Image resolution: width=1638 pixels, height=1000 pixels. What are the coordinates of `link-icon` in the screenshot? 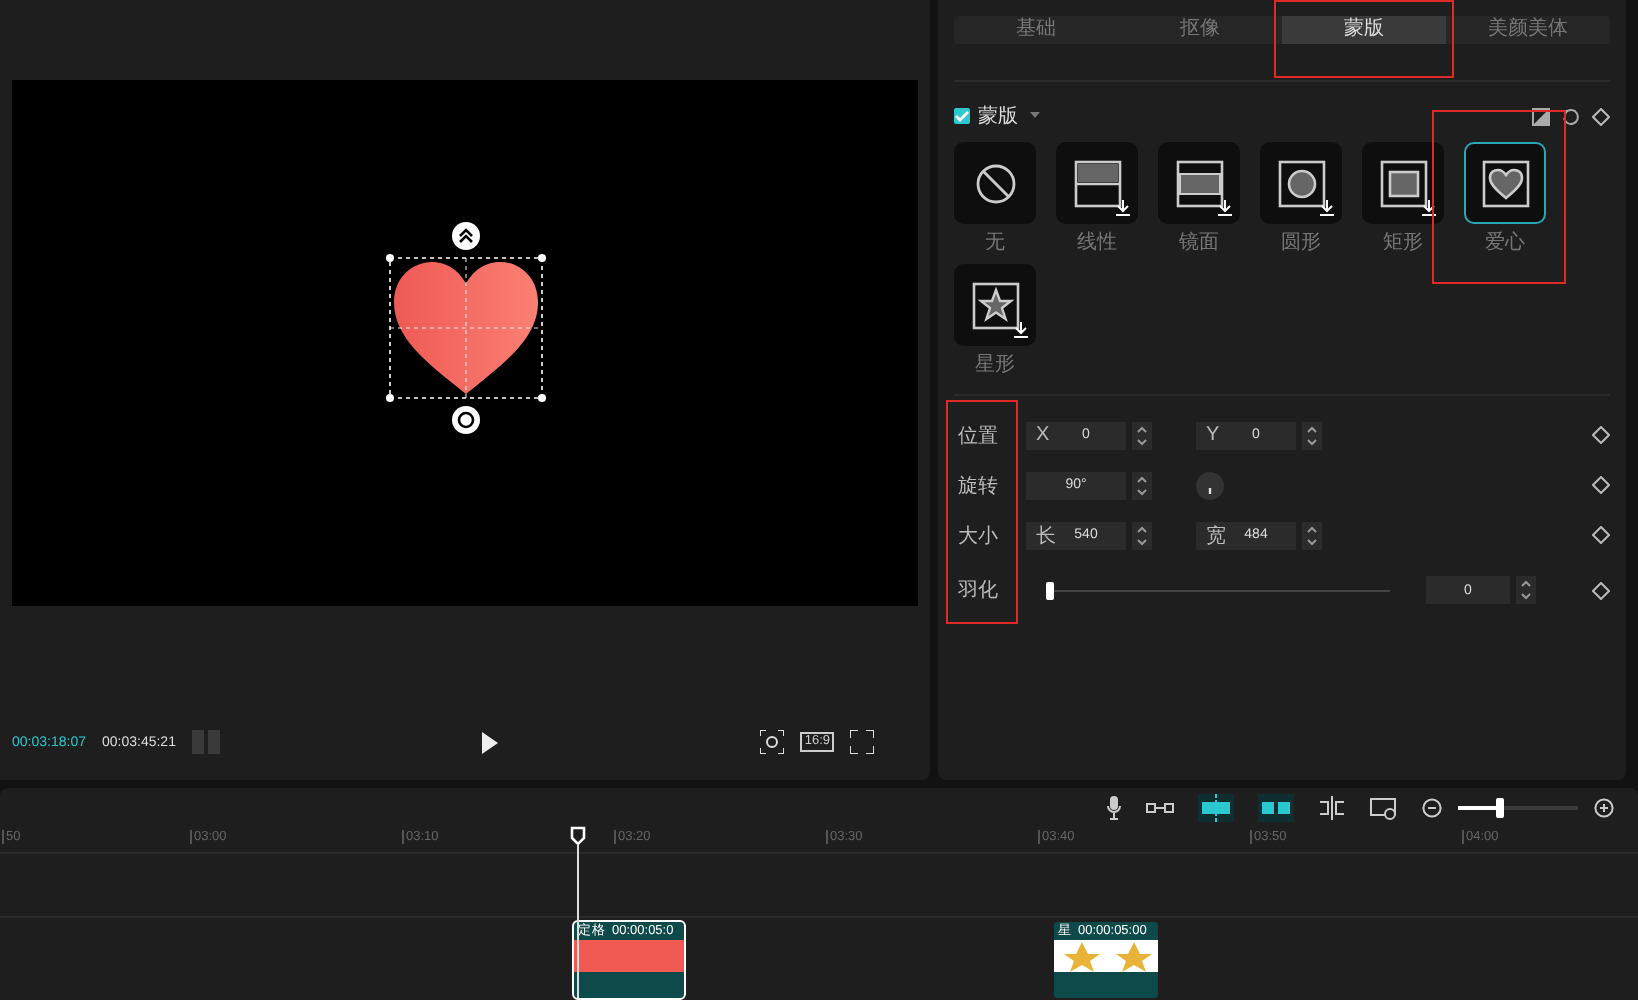 It's located at (1160, 808).